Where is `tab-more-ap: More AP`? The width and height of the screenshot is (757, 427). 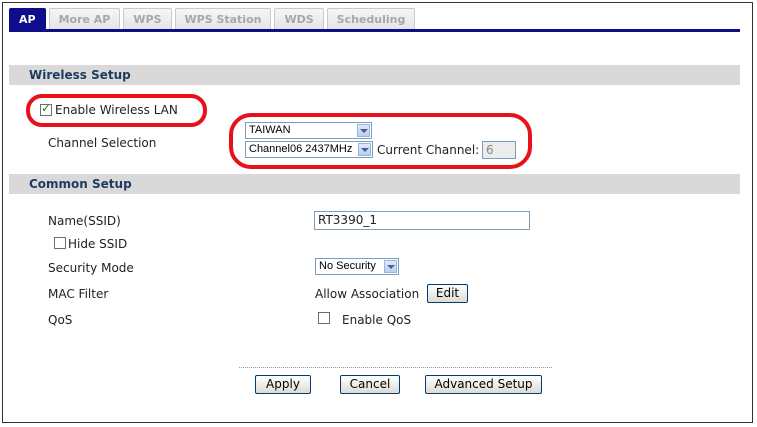 tab-more-ap: More AP is located at coordinates (84, 19).